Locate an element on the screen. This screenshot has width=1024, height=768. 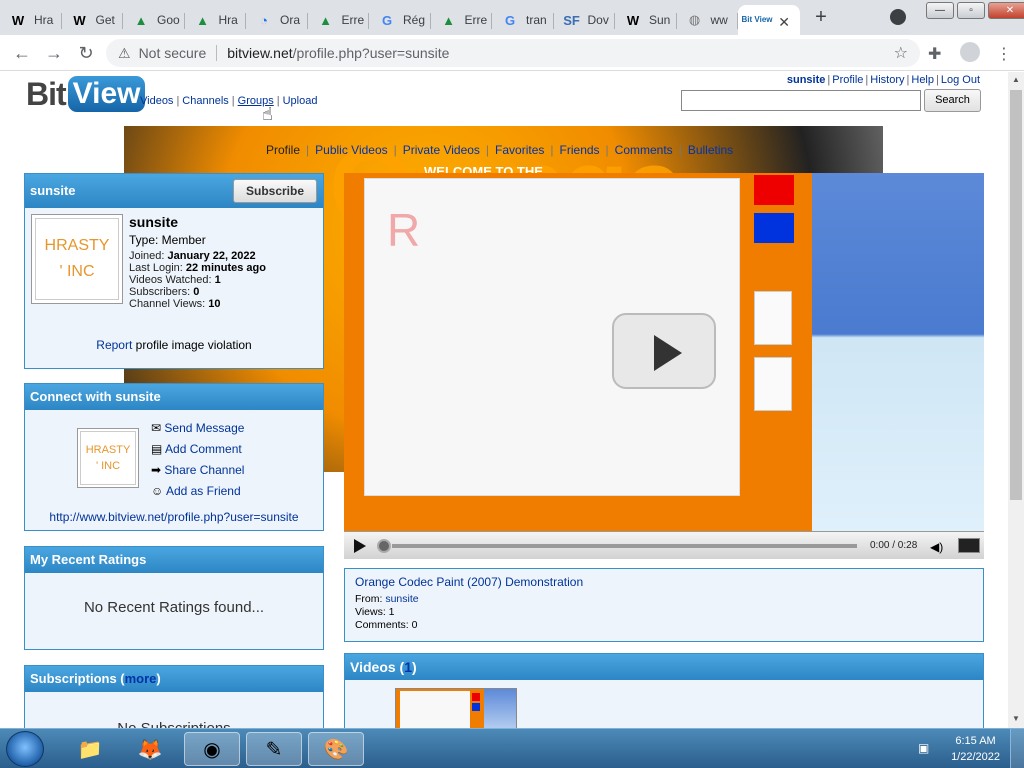
reload-icon: ↻ is located at coordinates (86, 53).